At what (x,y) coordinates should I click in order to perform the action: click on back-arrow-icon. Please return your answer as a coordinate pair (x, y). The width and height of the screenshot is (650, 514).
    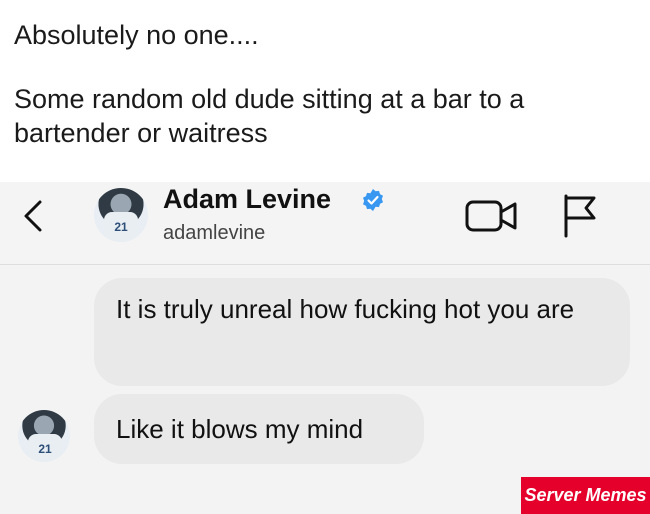
    Looking at the image, I should click on (34, 216).